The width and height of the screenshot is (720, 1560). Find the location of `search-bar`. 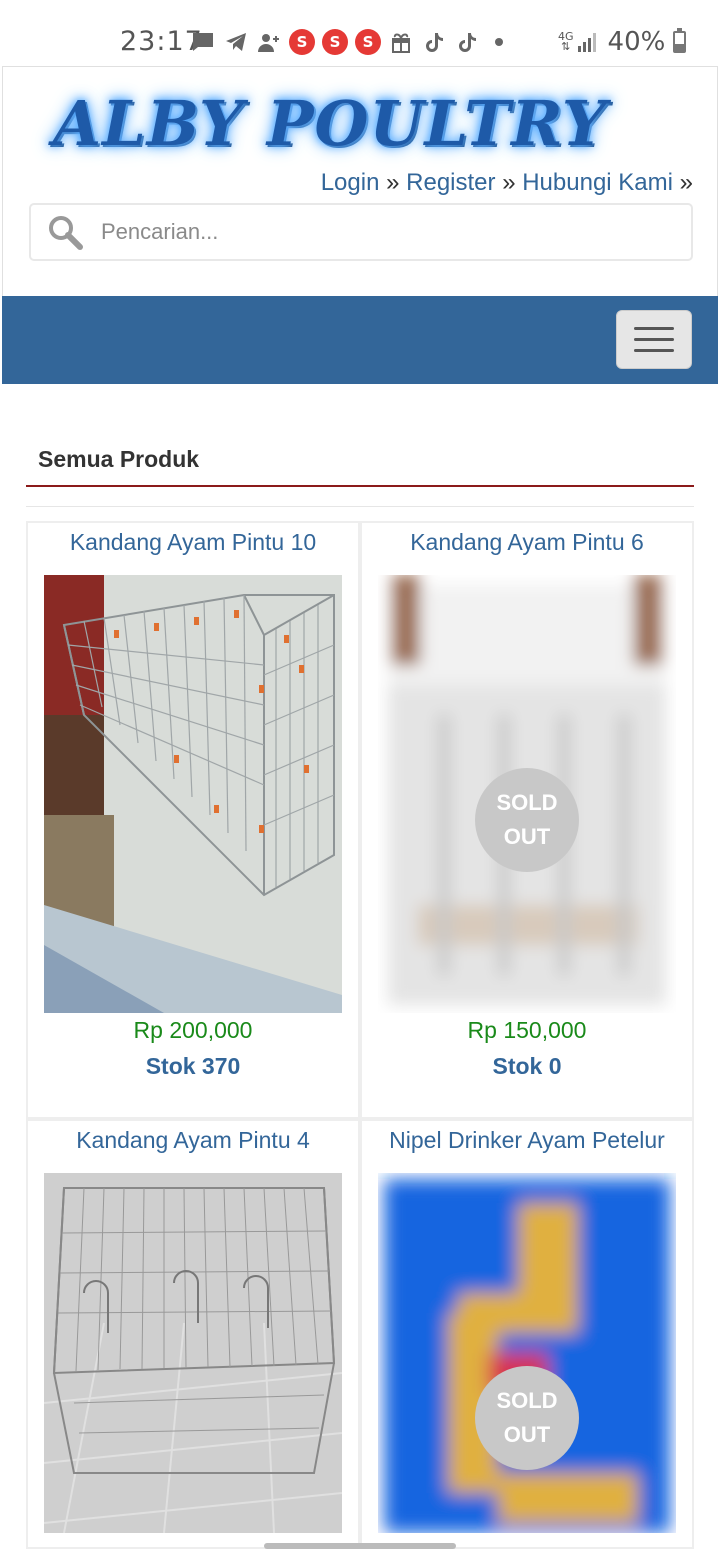

search-bar is located at coordinates (361, 232).